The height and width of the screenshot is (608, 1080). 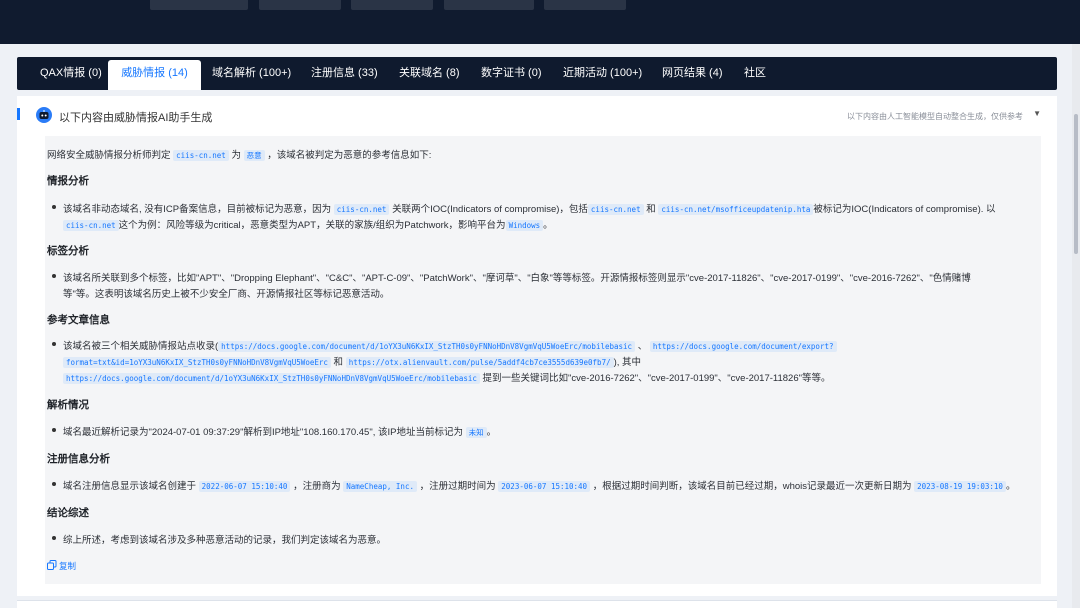 What do you see at coordinates (602, 73) in the screenshot?
I see `tab-recent-activity: 近期活动 (100+)` at bounding box center [602, 73].